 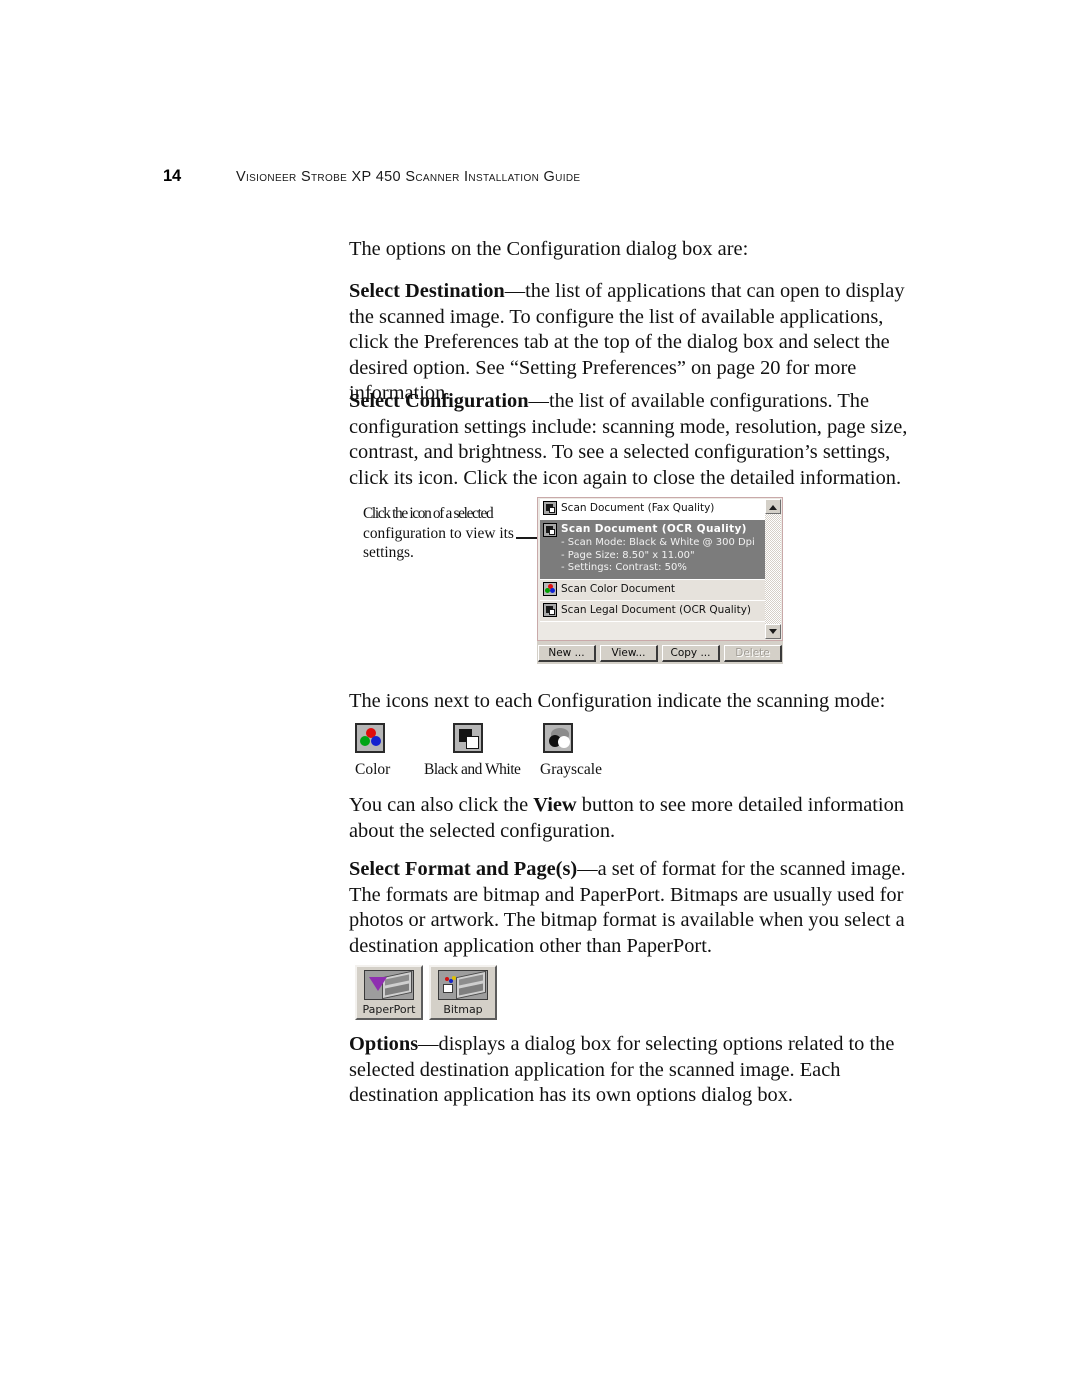 I want to click on list-item-detail-scan-mode: - Scan Mode: Black & White @ 300 Dpi, so click(x=658, y=542).